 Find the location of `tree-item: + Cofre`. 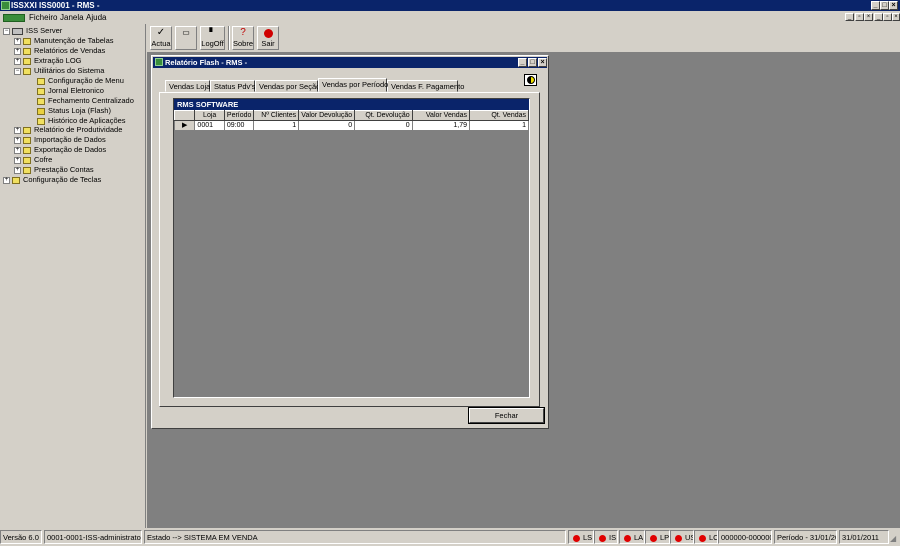

tree-item: + Cofre is located at coordinates (33, 160).